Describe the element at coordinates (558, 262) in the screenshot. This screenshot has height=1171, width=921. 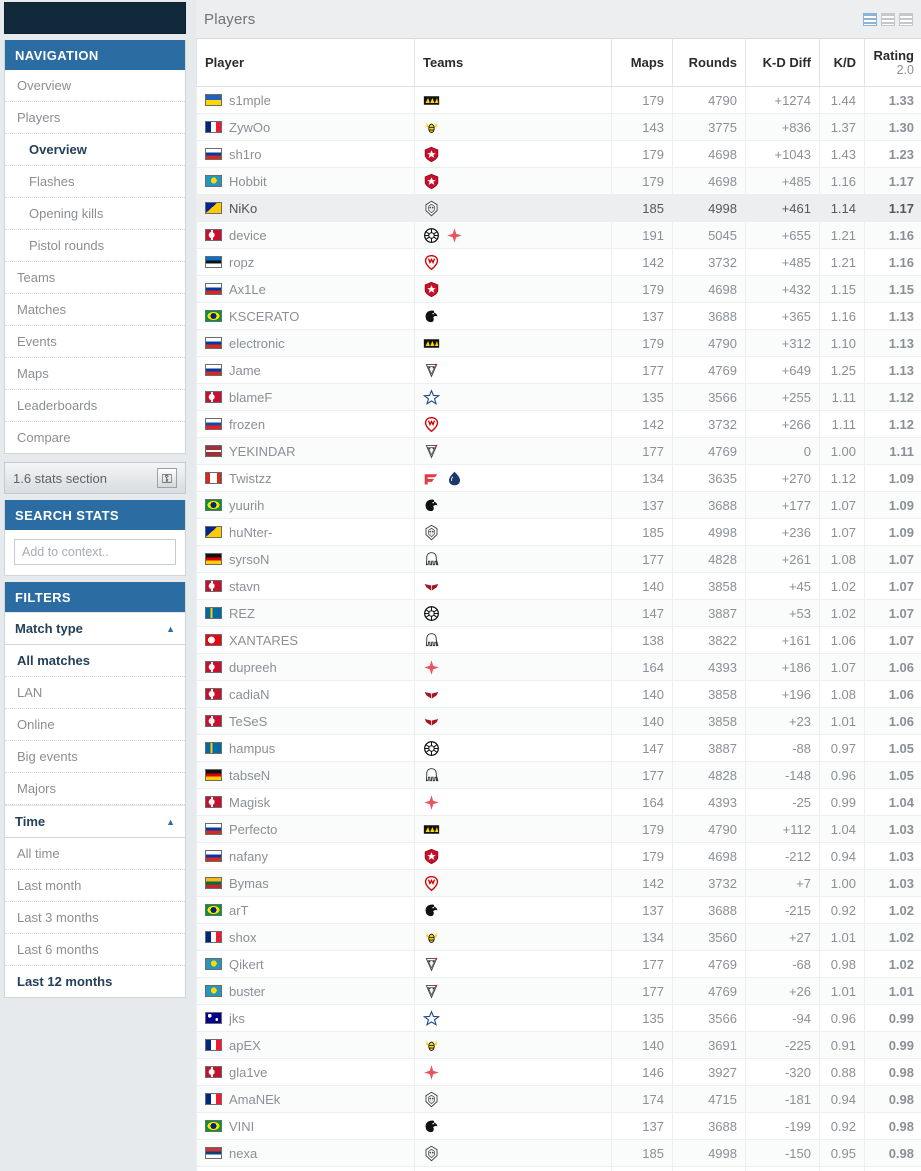
I see `table-row: ropz 142 3732 +485 1.21 1.16` at that location.